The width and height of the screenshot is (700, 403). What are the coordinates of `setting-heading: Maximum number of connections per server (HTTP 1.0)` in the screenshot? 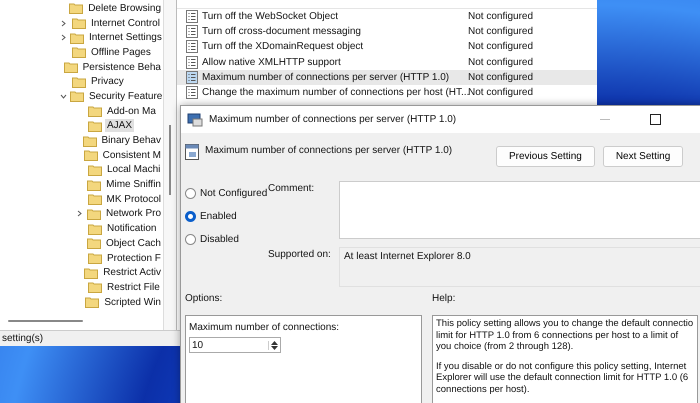 It's located at (329, 150).